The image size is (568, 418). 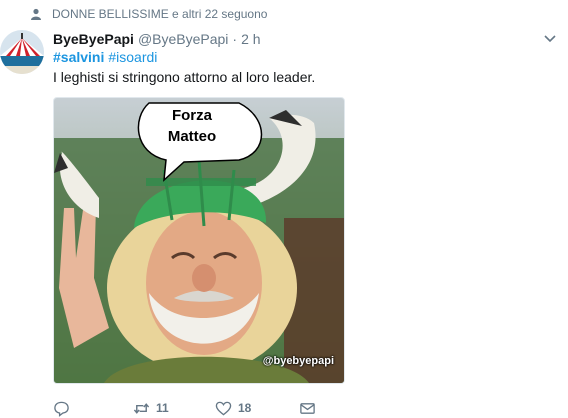 I want to click on chevron-down-icon, so click(x=550, y=38).